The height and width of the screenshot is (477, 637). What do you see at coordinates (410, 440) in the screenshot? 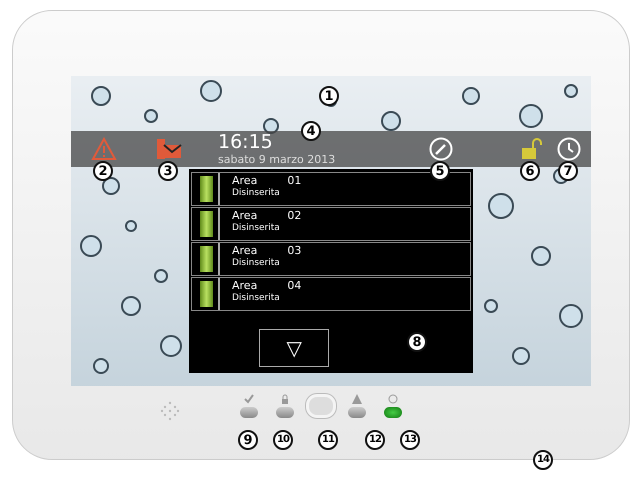
I see `callout-number: 13` at bounding box center [410, 440].